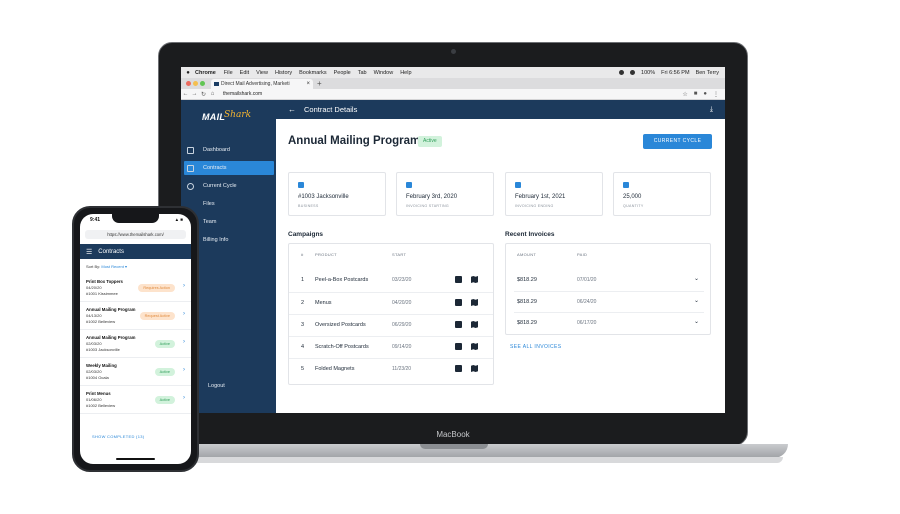 This screenshot has height=514, width=900. Describe the element at coordinates (454, 446) in the screenshot. I see `laptop-hinge-notch` at that location.